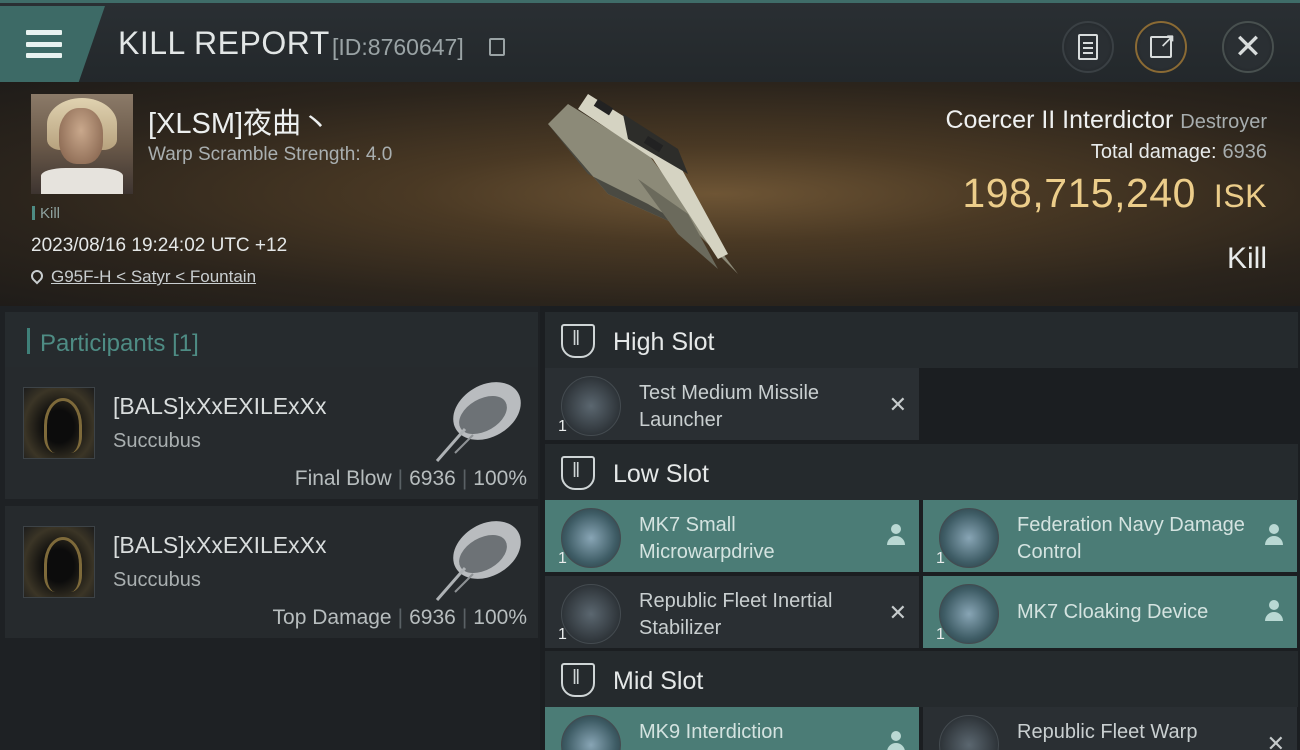 The image size is (1300, 750). Describe the element at coordinates (650, 41) in the screenshot. I see `header-bar: KILL REPORT [ID:8760647] ✕` at that location.